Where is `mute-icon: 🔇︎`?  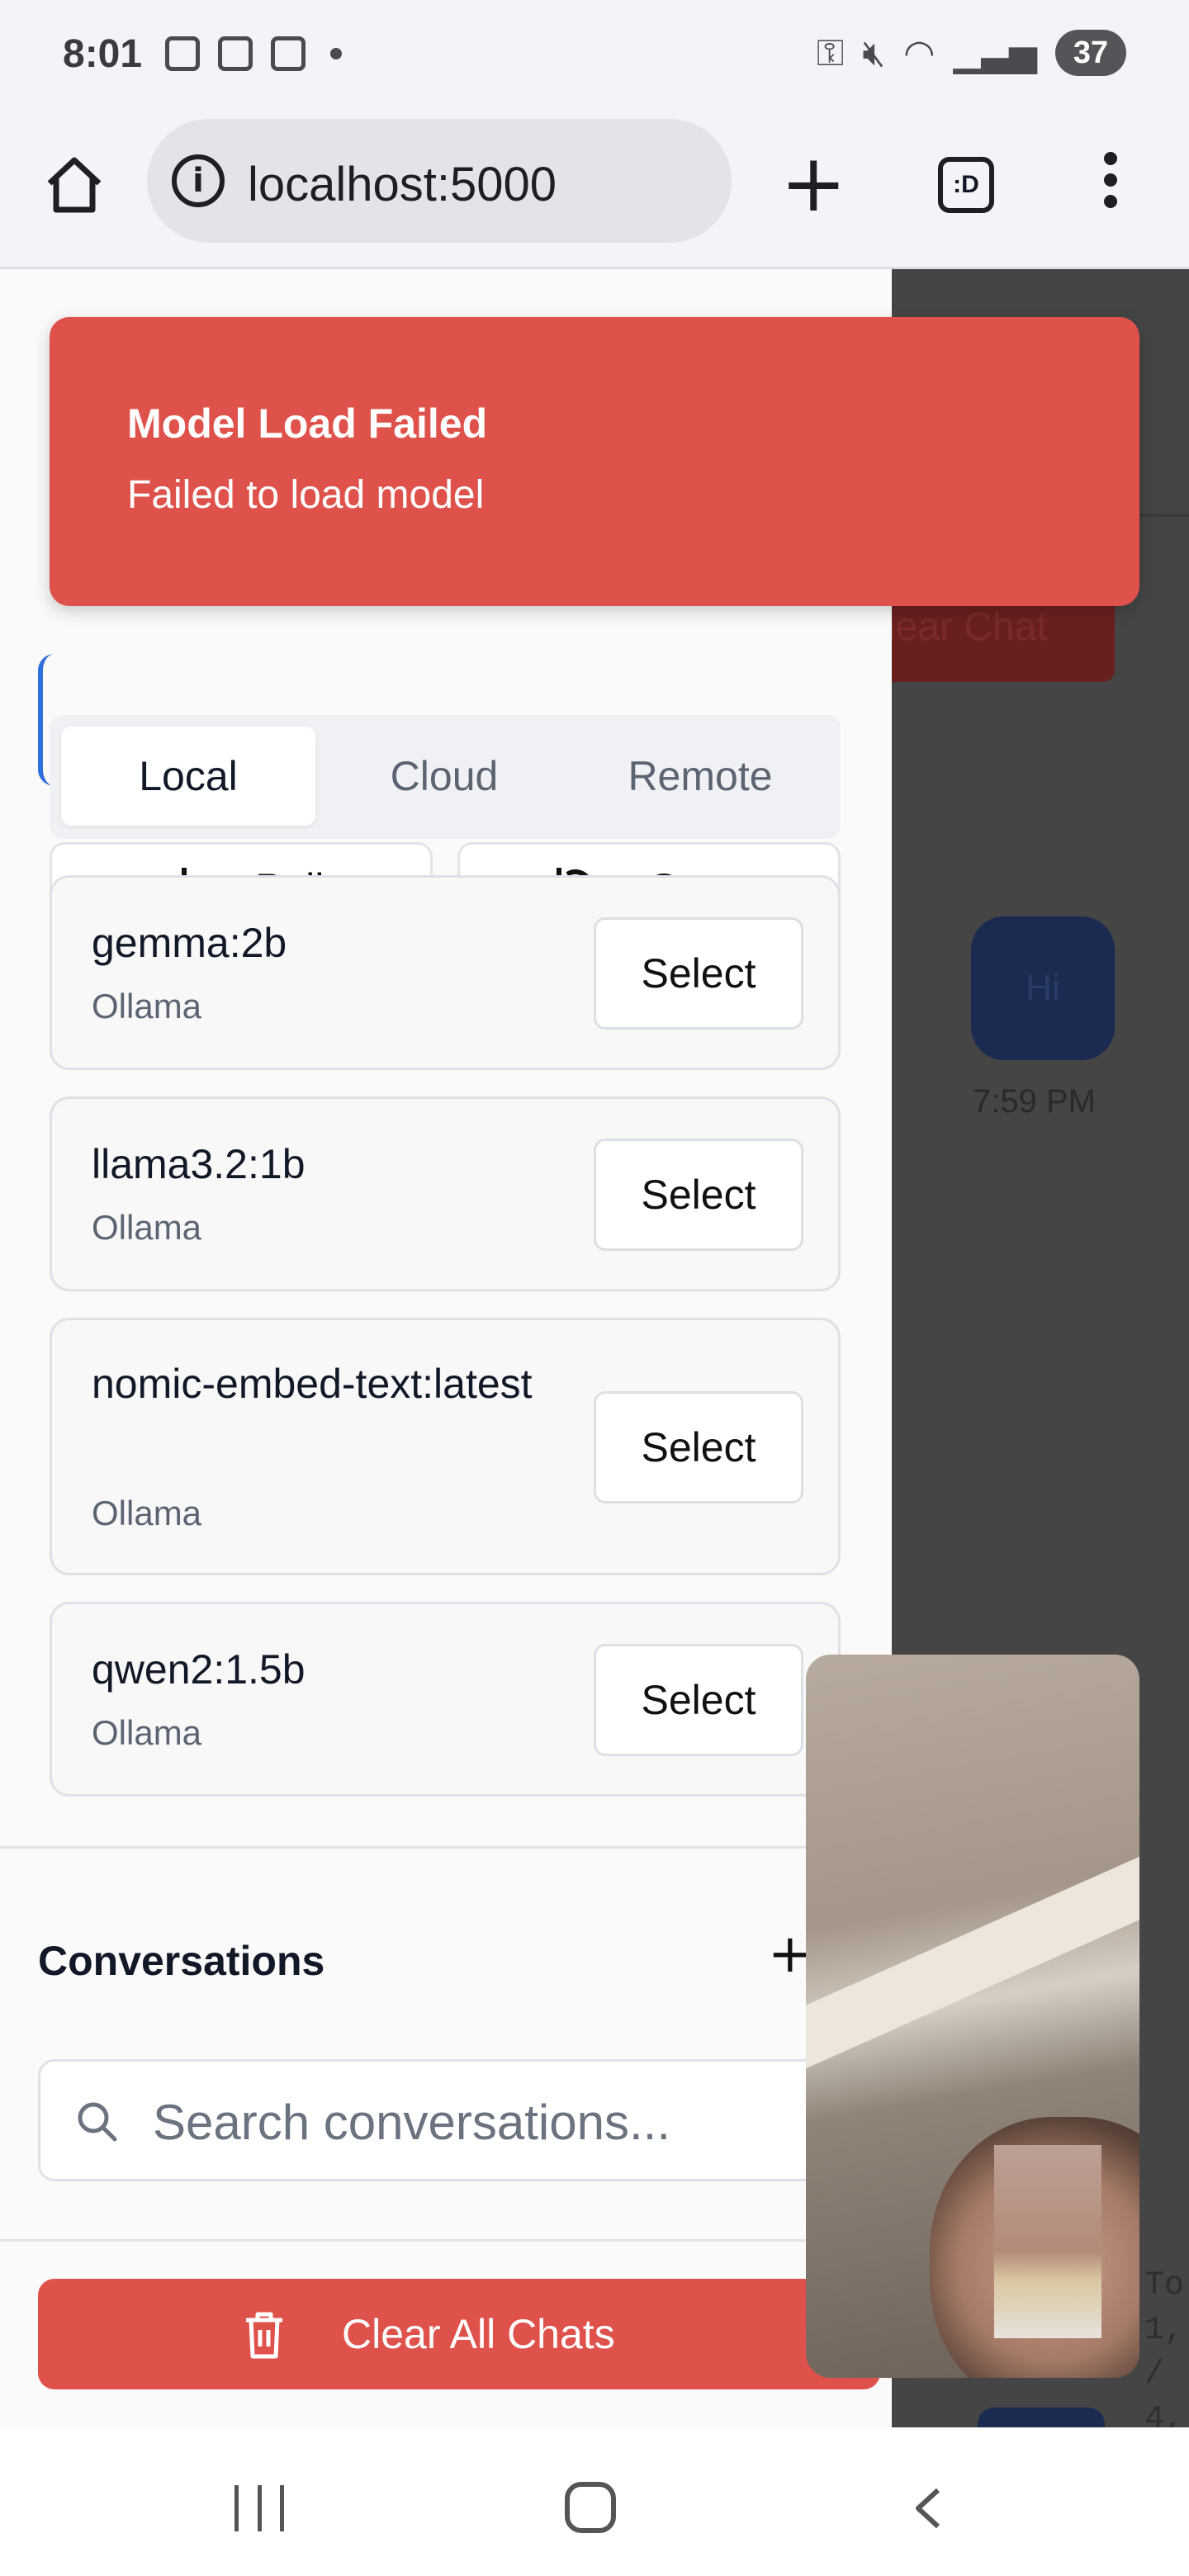 mute-icon: 🔇︎ is located at coordinates (874, 52).